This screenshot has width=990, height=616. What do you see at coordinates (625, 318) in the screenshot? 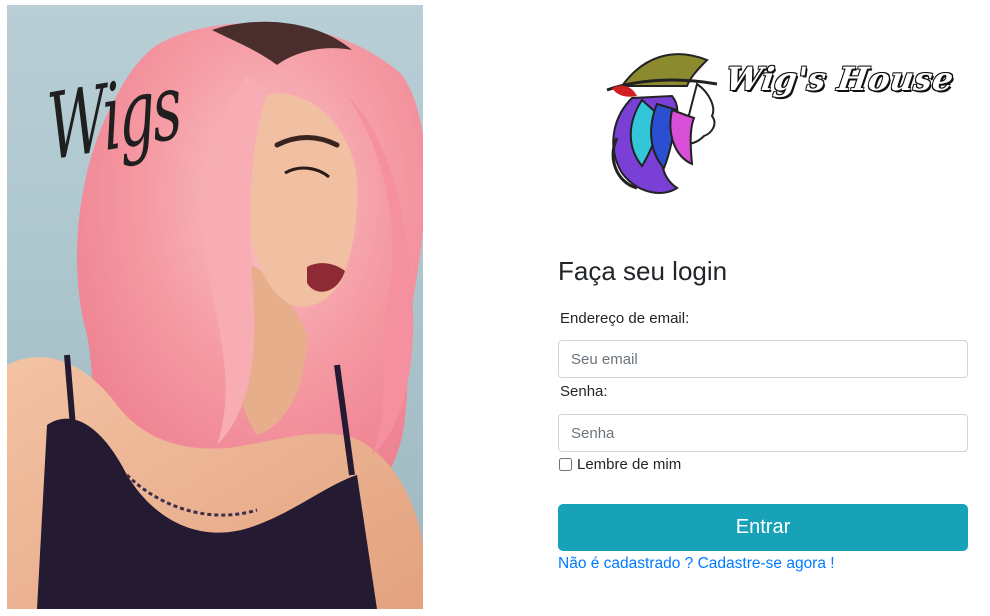
I see `email-label: Endereço de email:` at bounding box center [625, 318].